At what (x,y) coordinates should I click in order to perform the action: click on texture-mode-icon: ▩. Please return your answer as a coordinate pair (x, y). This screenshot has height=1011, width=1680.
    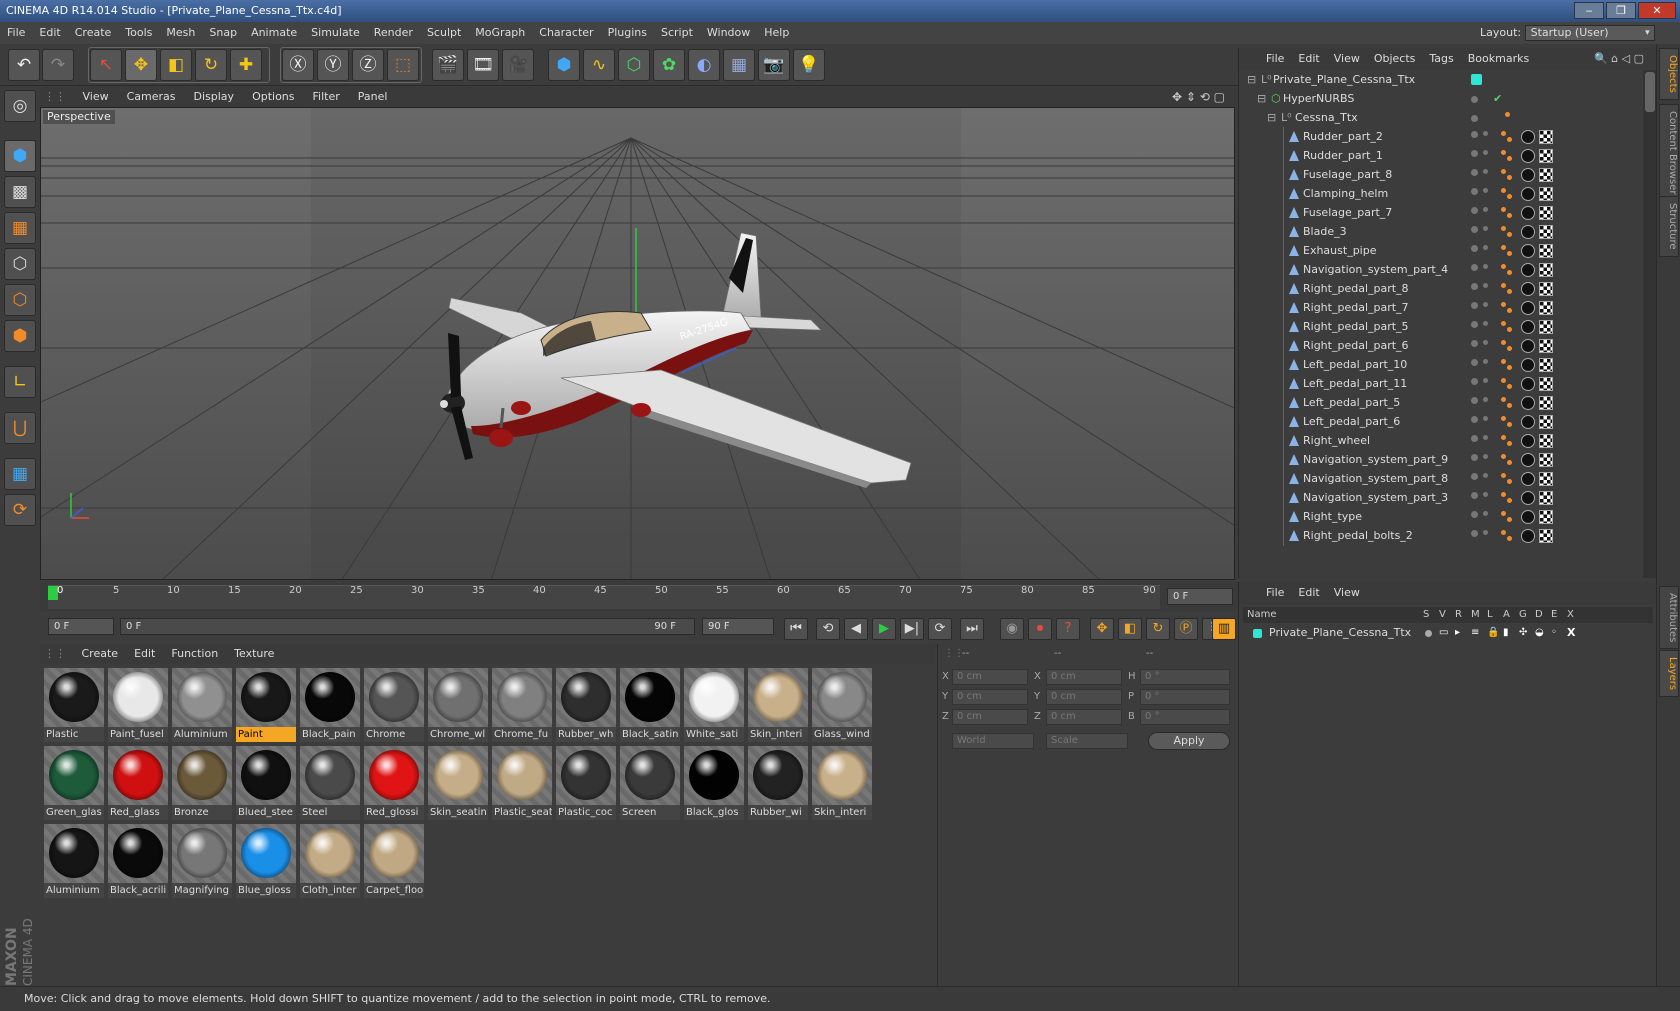
    Looking at the image, I should click on (20, 192).